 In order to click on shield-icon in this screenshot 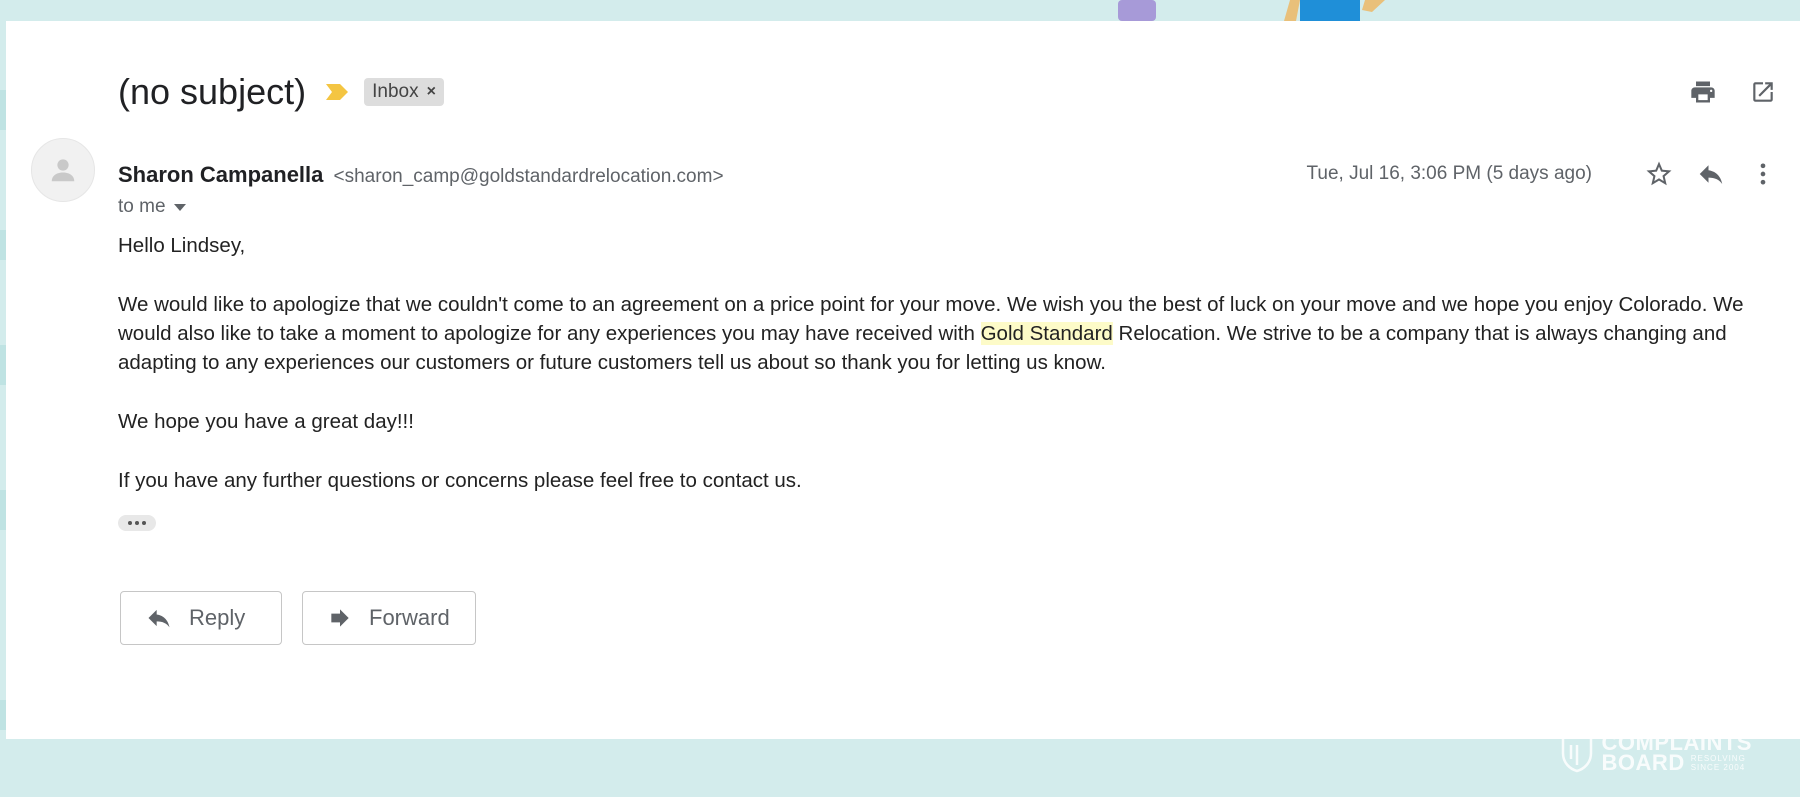, I will do `click(1576, 753)`.